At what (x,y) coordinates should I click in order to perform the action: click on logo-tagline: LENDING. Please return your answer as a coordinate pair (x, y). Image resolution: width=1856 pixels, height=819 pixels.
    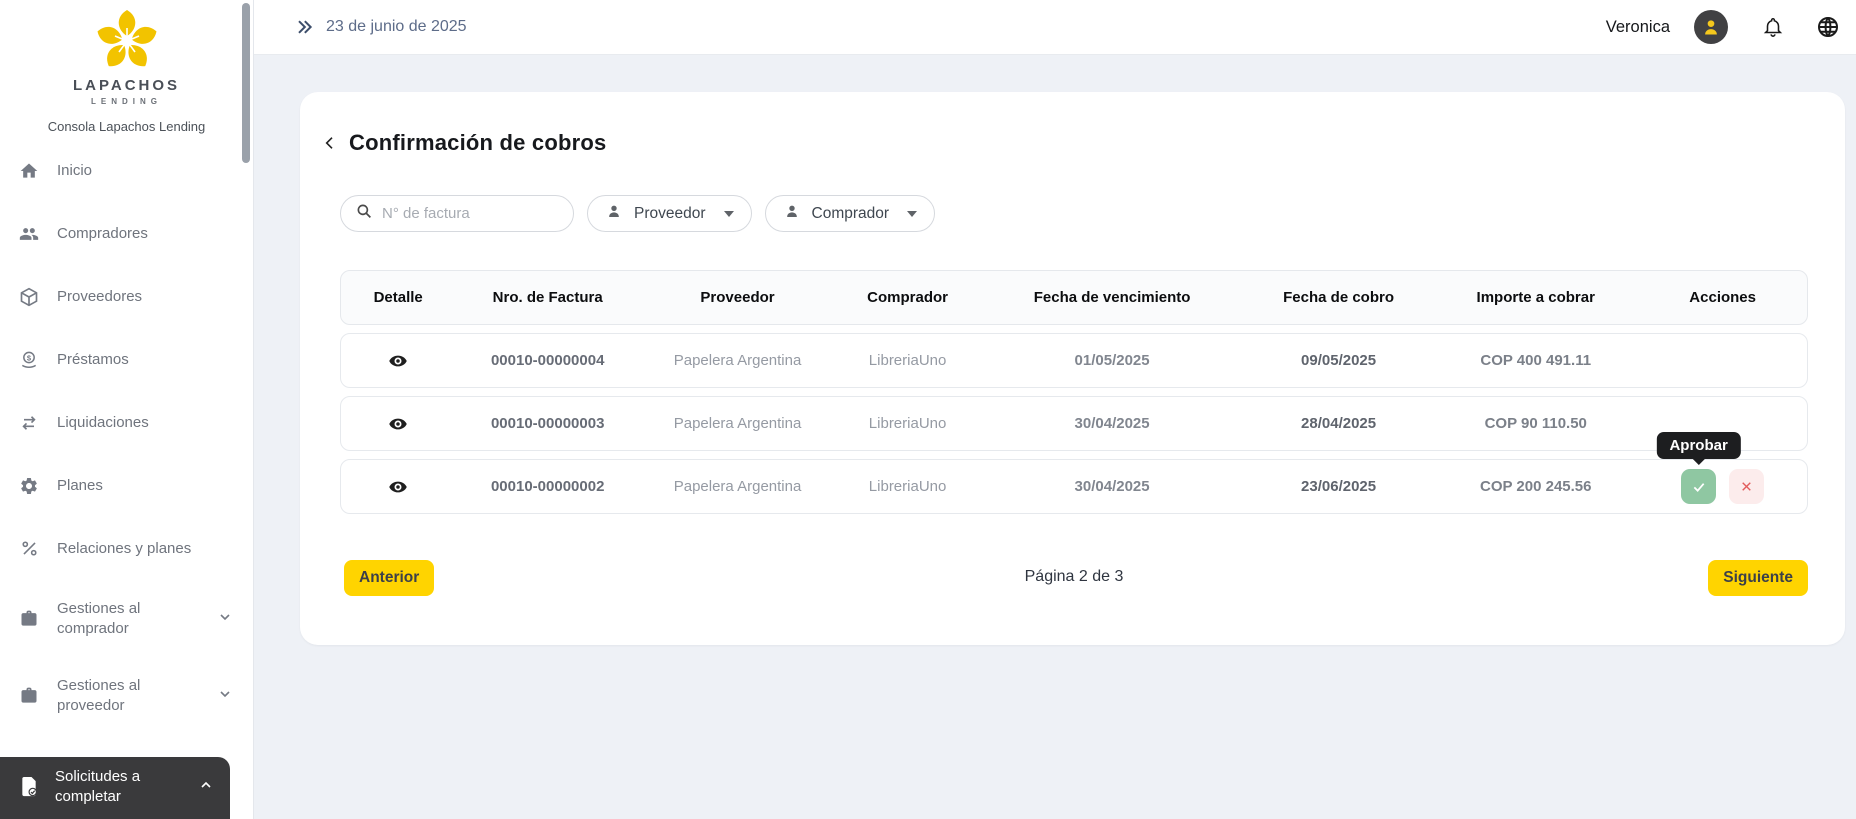
    Looking at the image, I should click on (126, 101).